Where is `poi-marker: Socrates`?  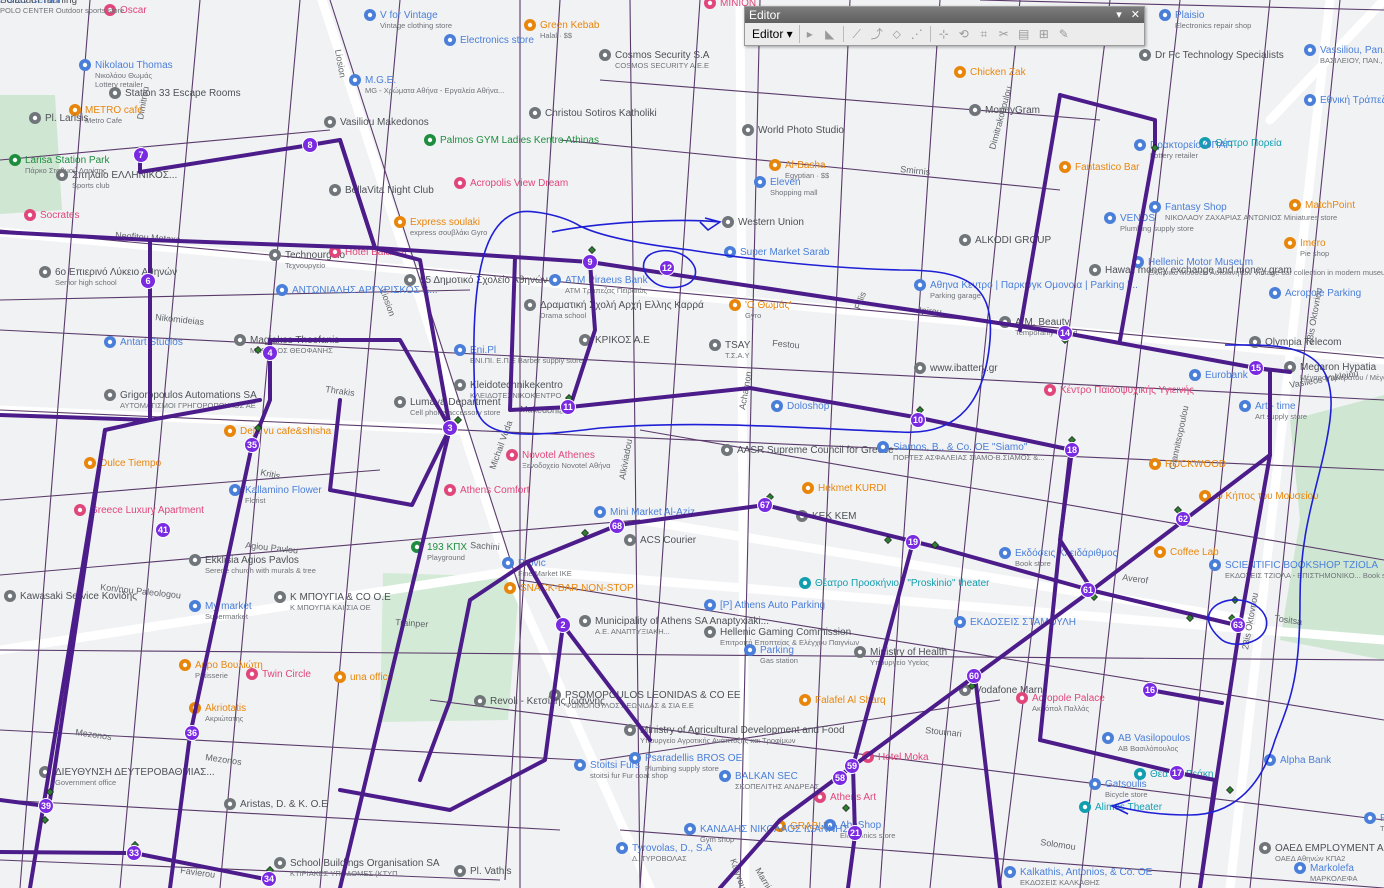 poi-marker: Socrates is located at coordinates (51, 215).